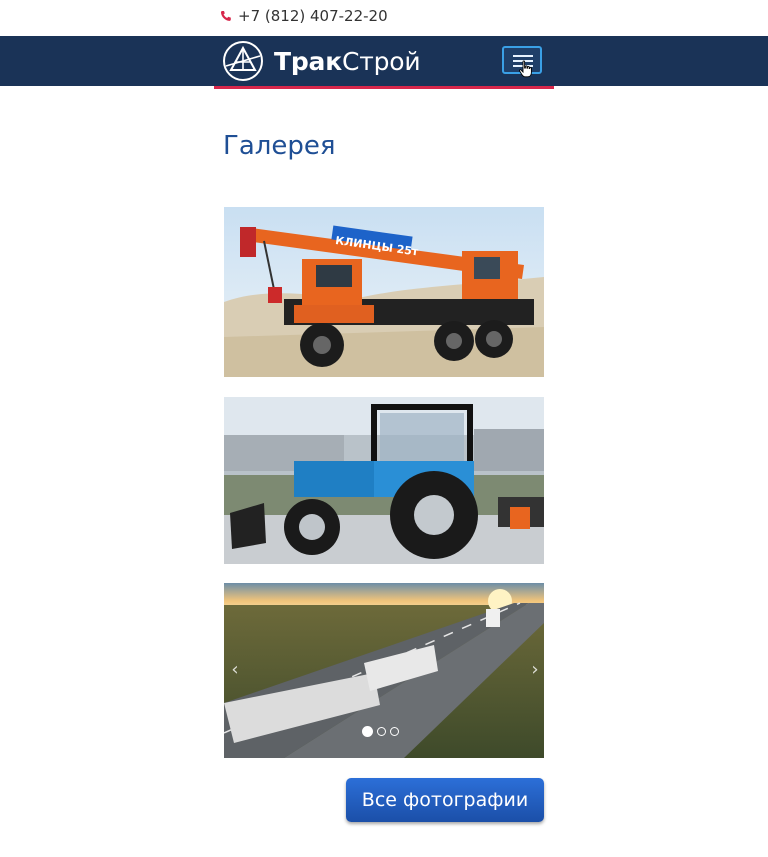  I want to click on crane-truck-image: КЛИНЦЫ 25т, so click(384, 292).